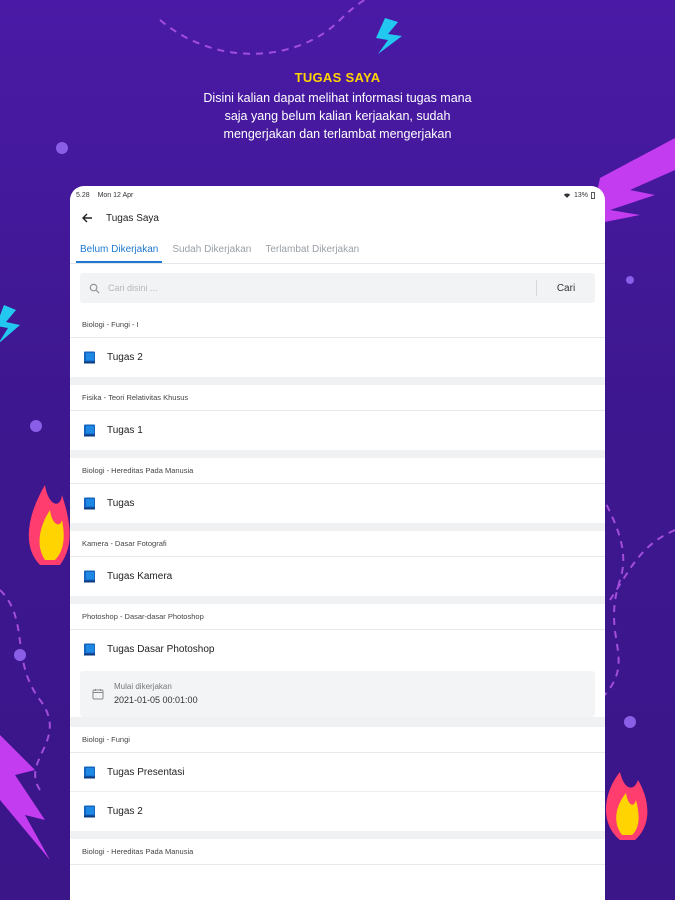 The width and height of the screenshot is (675, 900). Describe the element at coordinates (83, 195) in the screenshot. I see `status-time: 5.28` at that location.